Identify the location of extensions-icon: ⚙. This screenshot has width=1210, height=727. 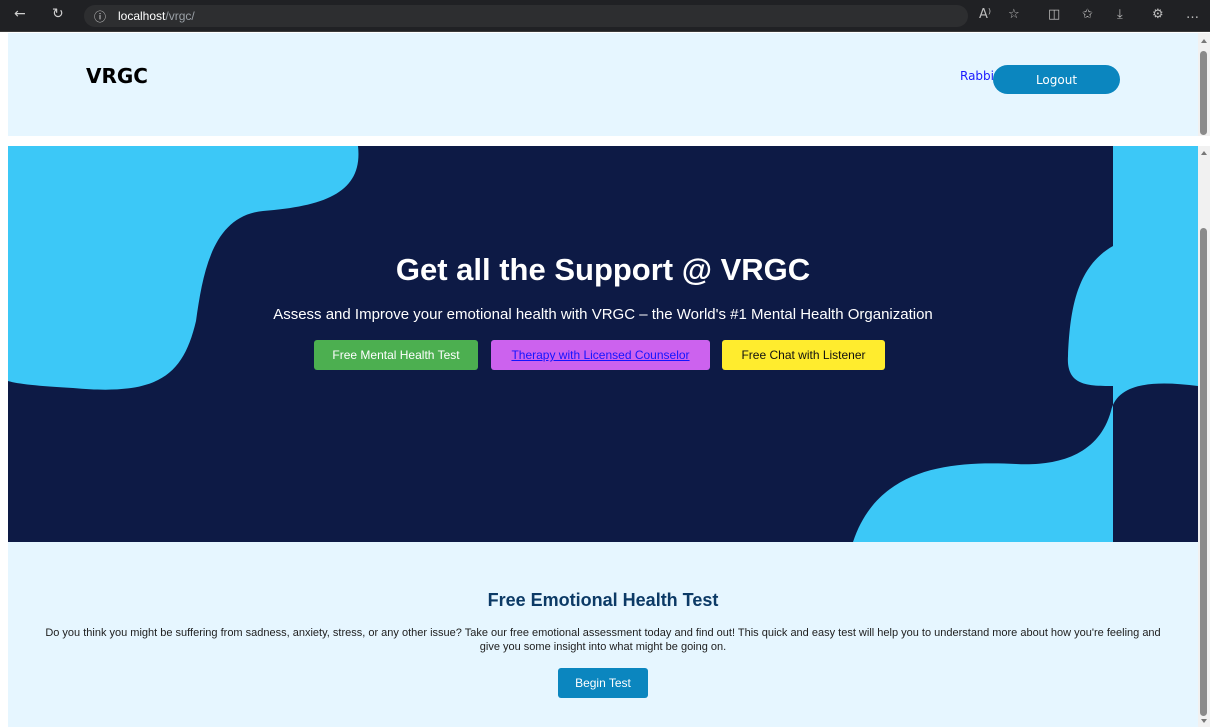
(1158, 14).